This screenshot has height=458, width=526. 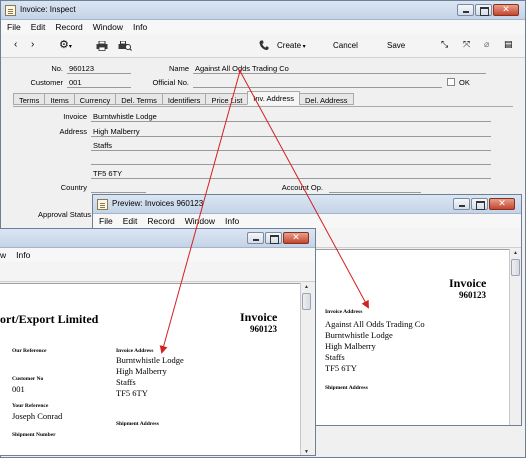 What do you see at coordinates (157, 255) in the screenshot?
I see `preview-left-menubar: w Info` at bounding box center [157, 255].